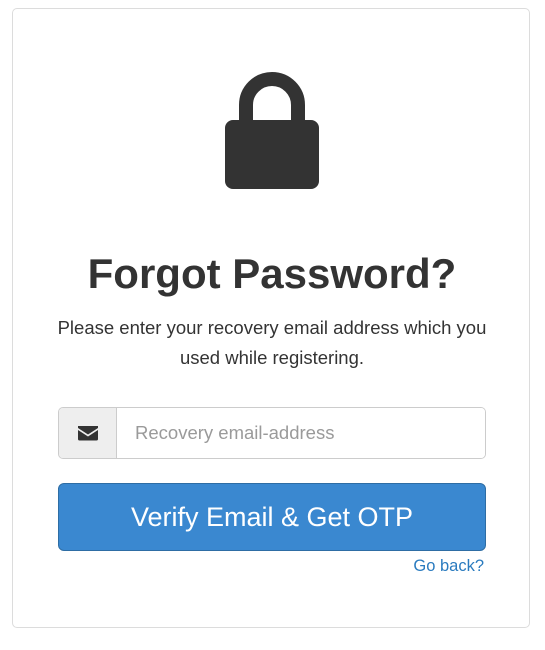  What do you see at coordinates (448, 566) in the screenshot?
I see `go-back-link: Go back?` at bounding box center [448, 566].